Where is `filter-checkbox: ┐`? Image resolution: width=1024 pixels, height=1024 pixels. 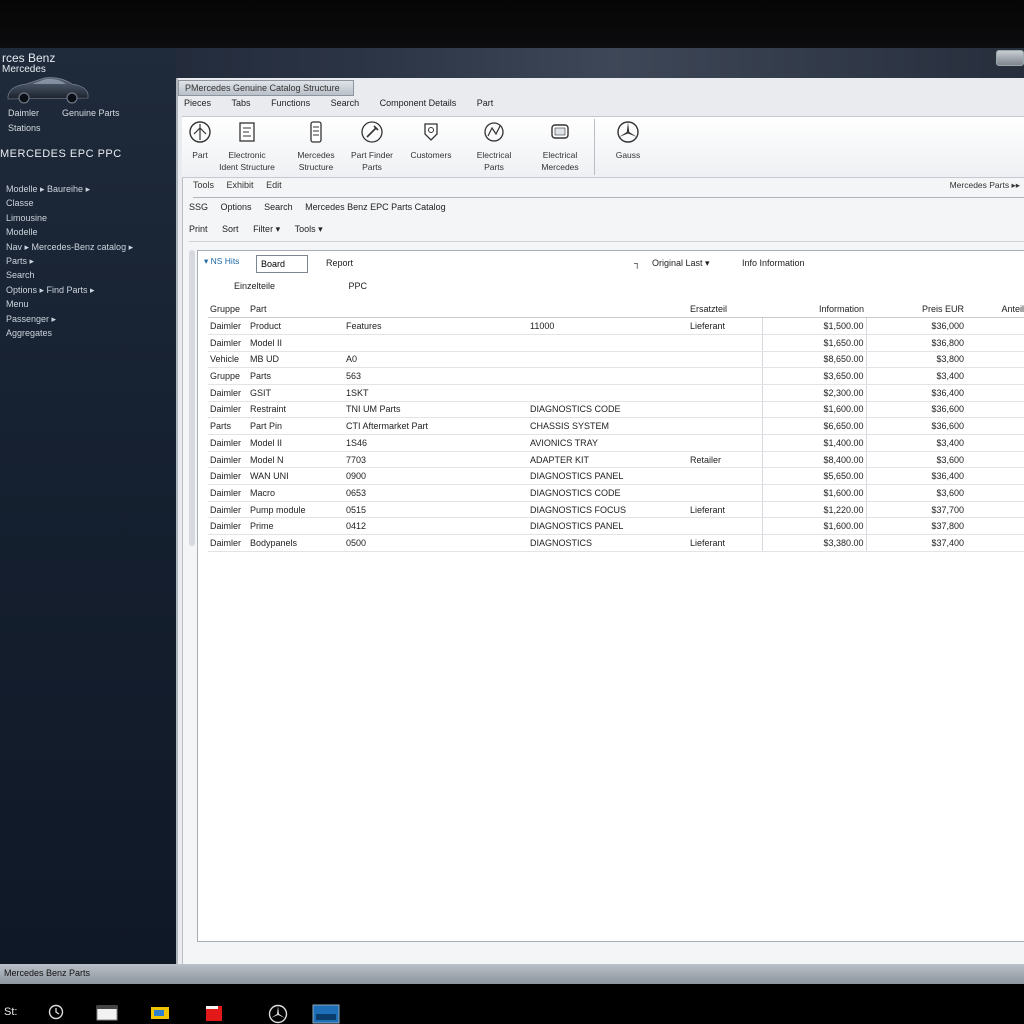 filter-checkbox: ┐ is located at coordinates (637, 263).